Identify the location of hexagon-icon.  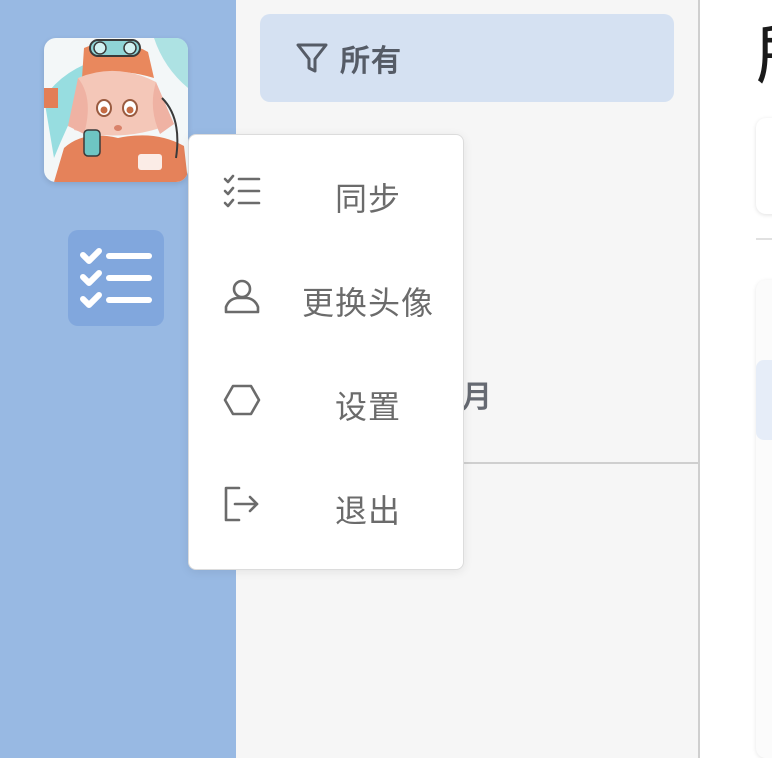
(242, 400).